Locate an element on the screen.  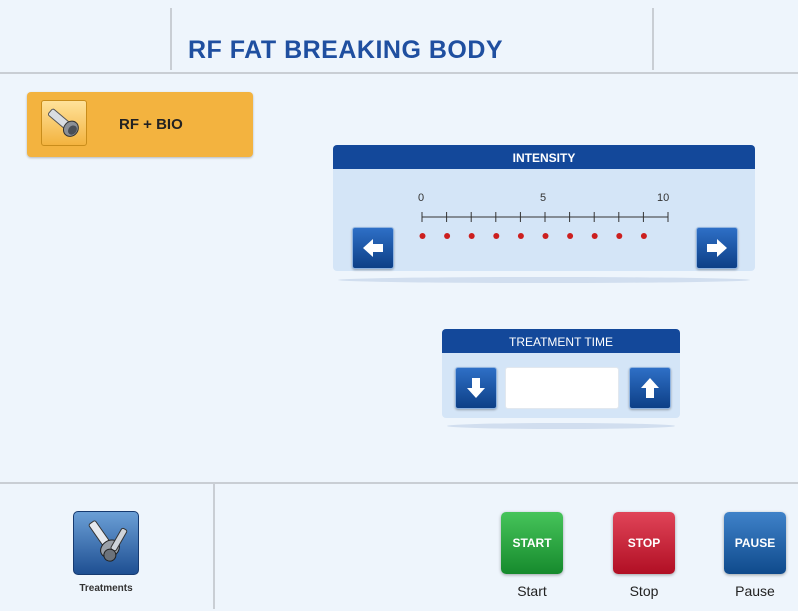
arrow-right-icon is located at coordinates (717, 248).